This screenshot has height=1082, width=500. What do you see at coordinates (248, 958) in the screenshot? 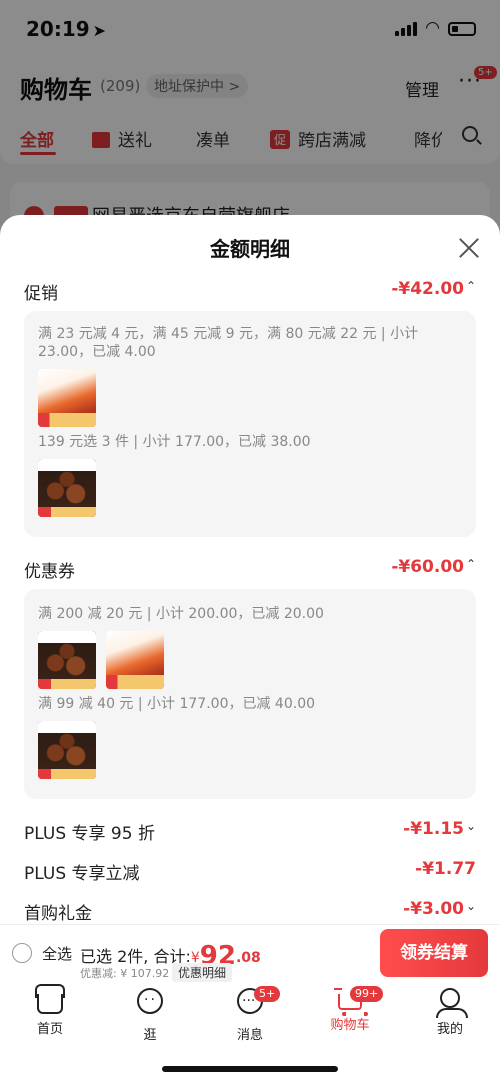
I see `total-decimal: .08` at bounding box center [248, 958].